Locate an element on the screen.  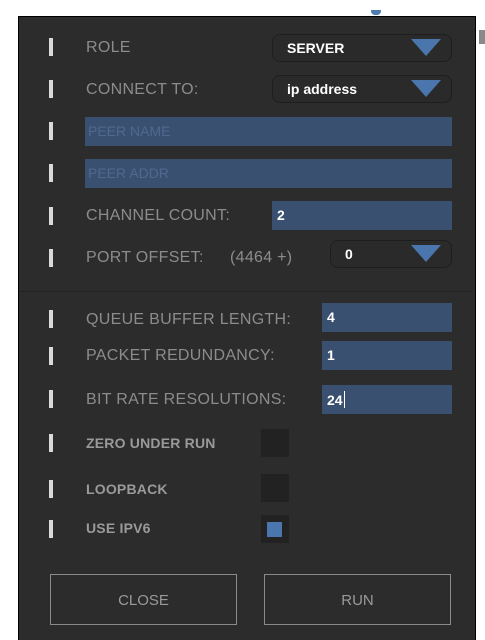
top-nub is located at coordinates (376, 12).